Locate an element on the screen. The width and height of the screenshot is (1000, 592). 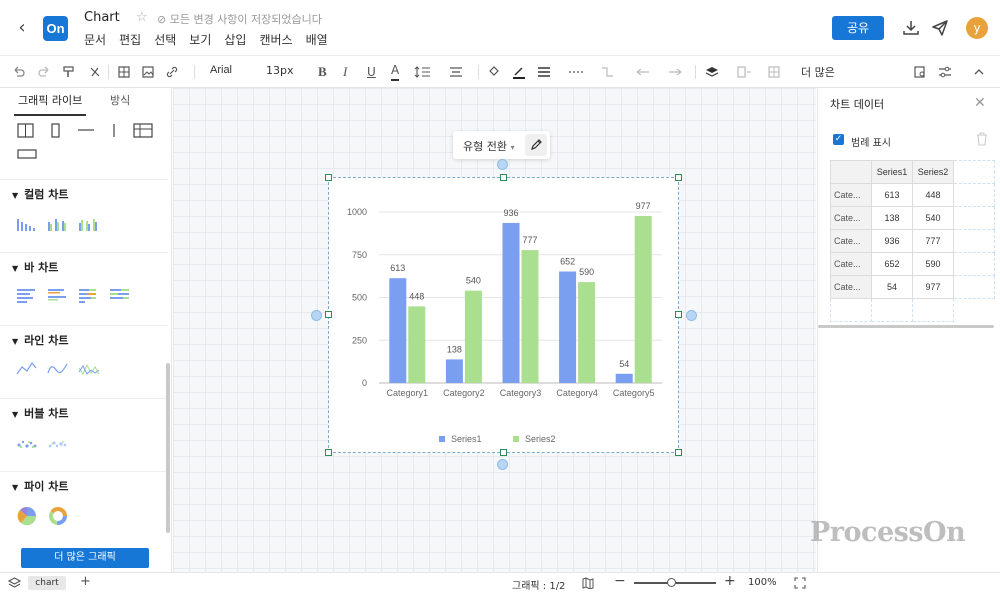
grid-toggle-icon is located at coordinates (124, 72).